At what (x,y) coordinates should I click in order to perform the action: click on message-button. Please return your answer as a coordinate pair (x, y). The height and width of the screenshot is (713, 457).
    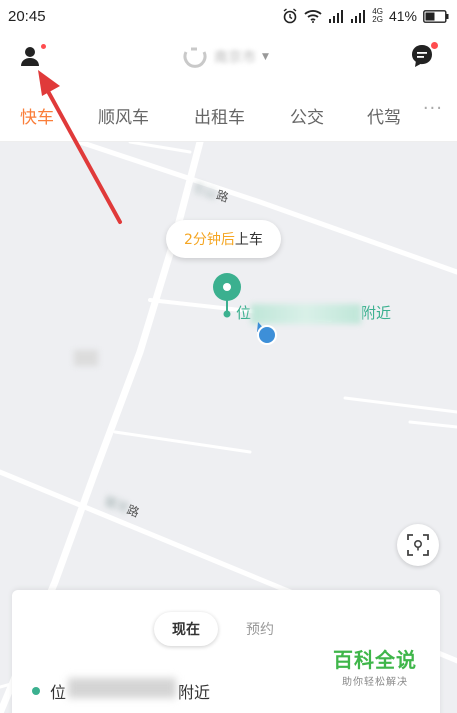
    Looking at the image, I should click on (424, 56).